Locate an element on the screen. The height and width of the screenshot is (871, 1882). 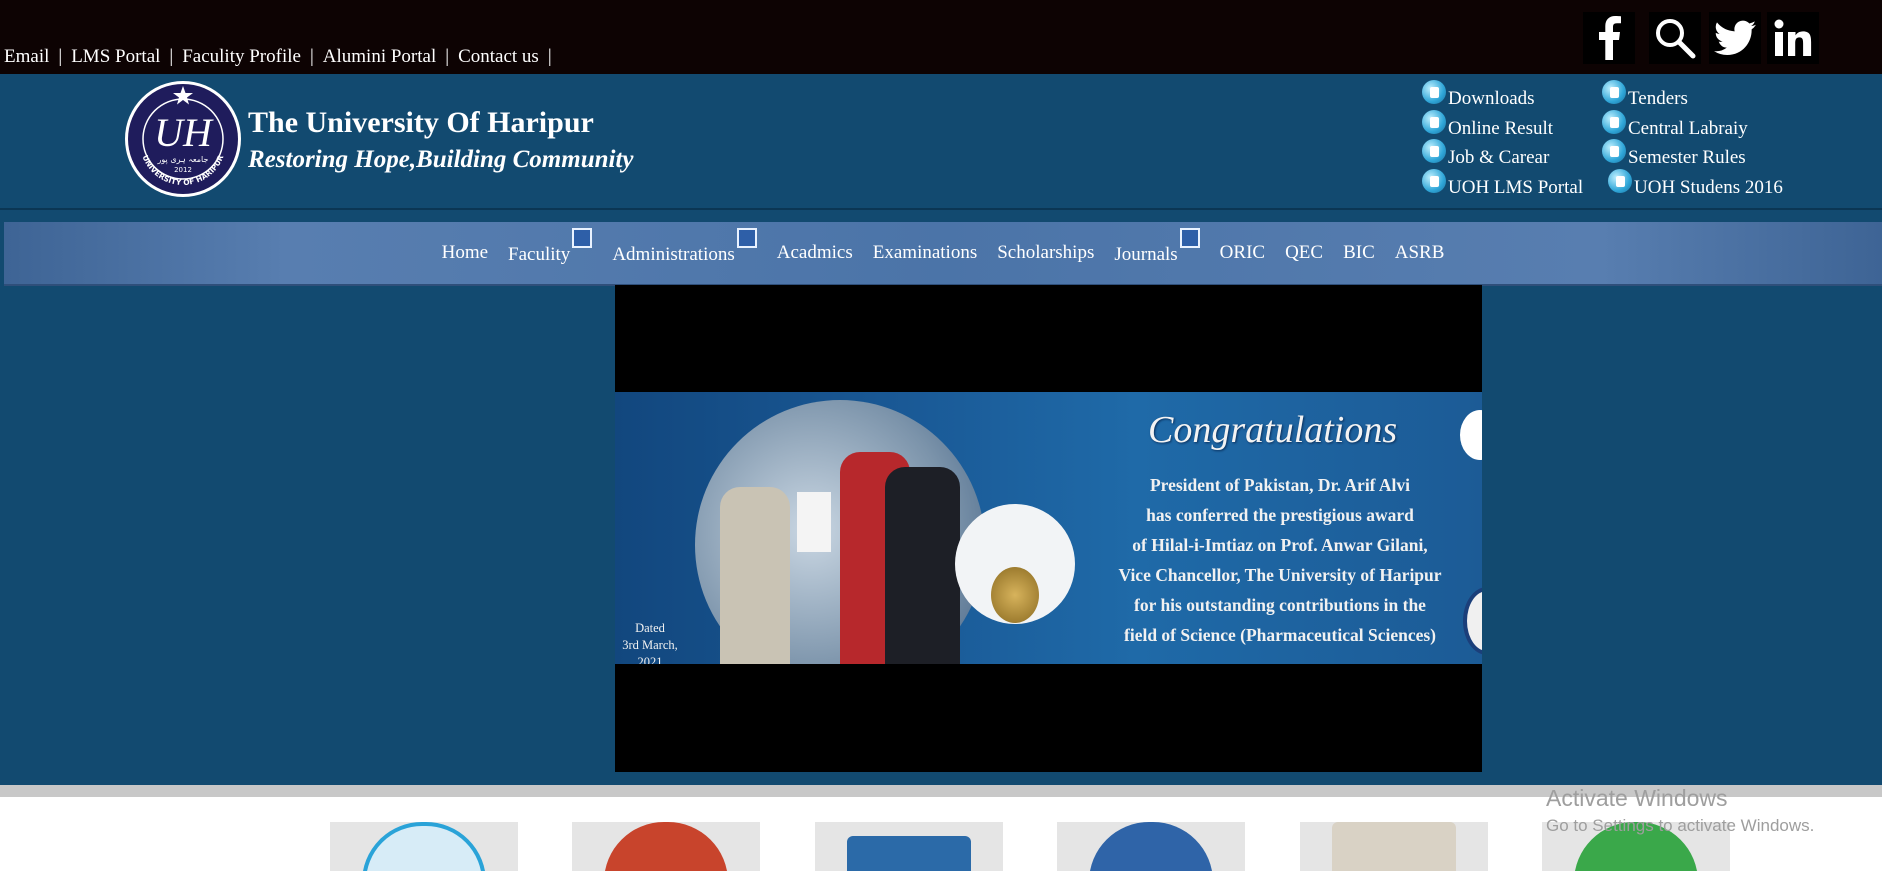
quick-link-label: Job & Carear is located at coordinates (1499, 157).